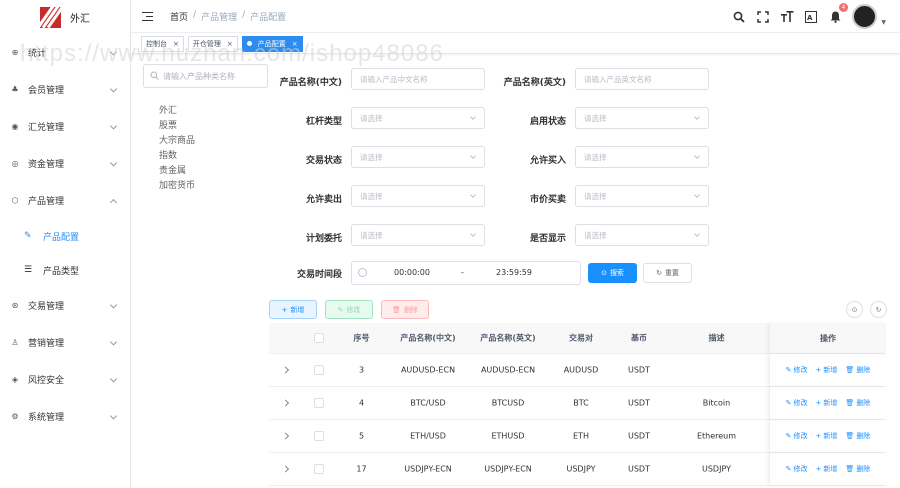 This screenshot has height=488, width=900. Describe the element at coordinates (863, 469) in the screenshot. I see `row-delete-label: 删除` at that location.